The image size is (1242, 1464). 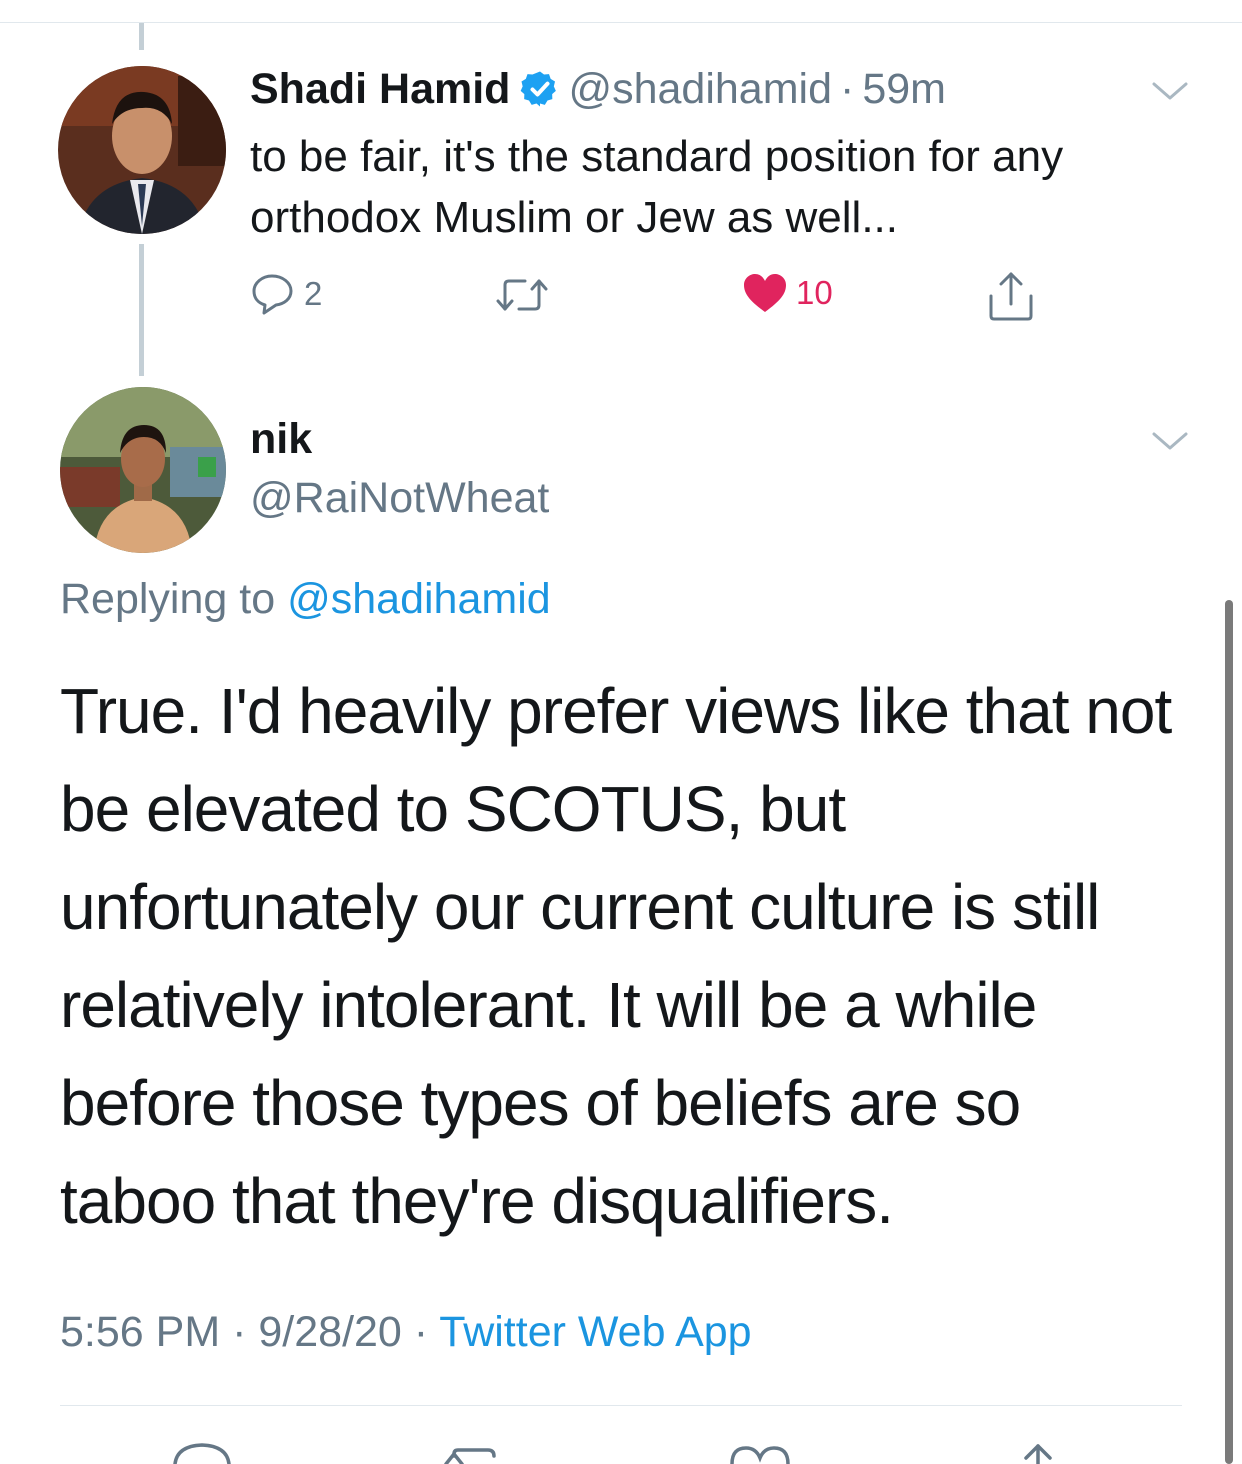 What do you see at coordinates (380, 89) in the screenshot?
I see `author-name: Shadi Hamid` at bounding box center [380, 89].